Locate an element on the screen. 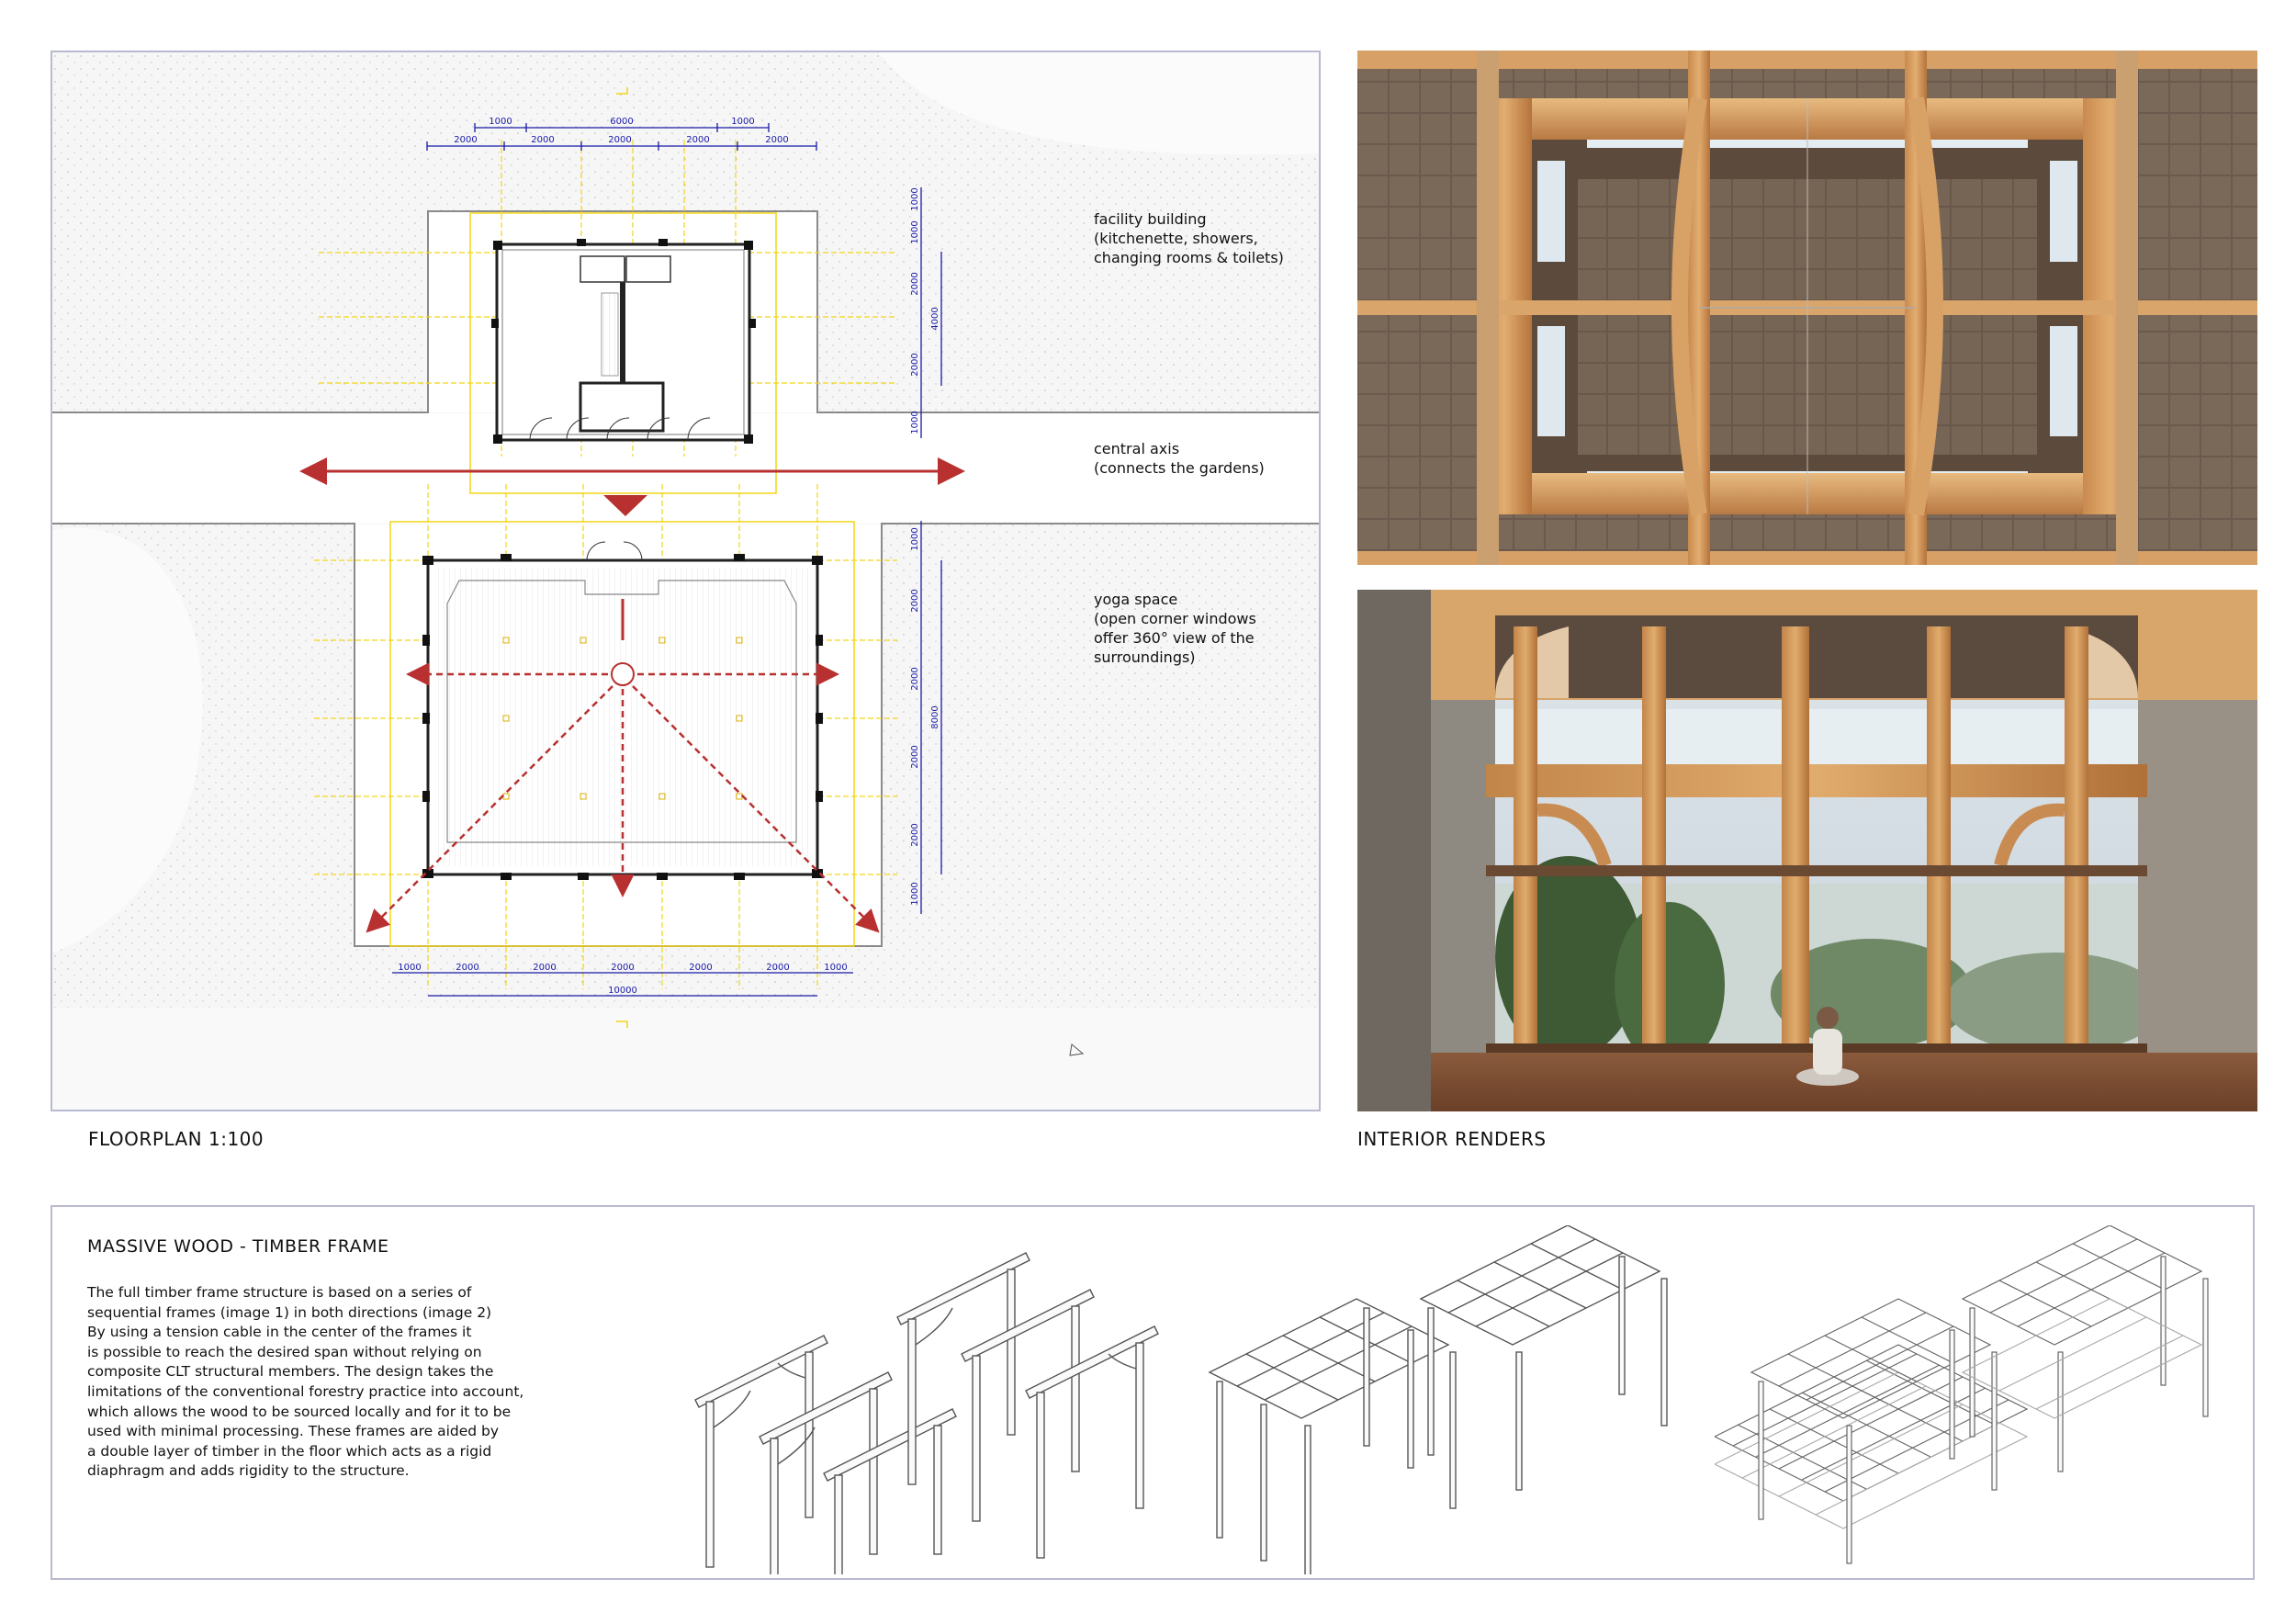  dim-top-row2-2: 2000 is located at coordinates (542, 140).